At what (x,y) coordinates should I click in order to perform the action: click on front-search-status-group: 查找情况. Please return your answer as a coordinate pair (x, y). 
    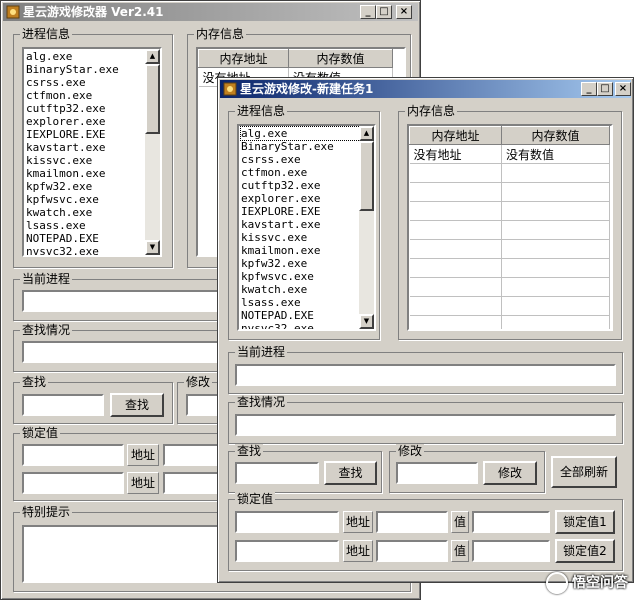
    Looking at the image, I should click on (425, 419).